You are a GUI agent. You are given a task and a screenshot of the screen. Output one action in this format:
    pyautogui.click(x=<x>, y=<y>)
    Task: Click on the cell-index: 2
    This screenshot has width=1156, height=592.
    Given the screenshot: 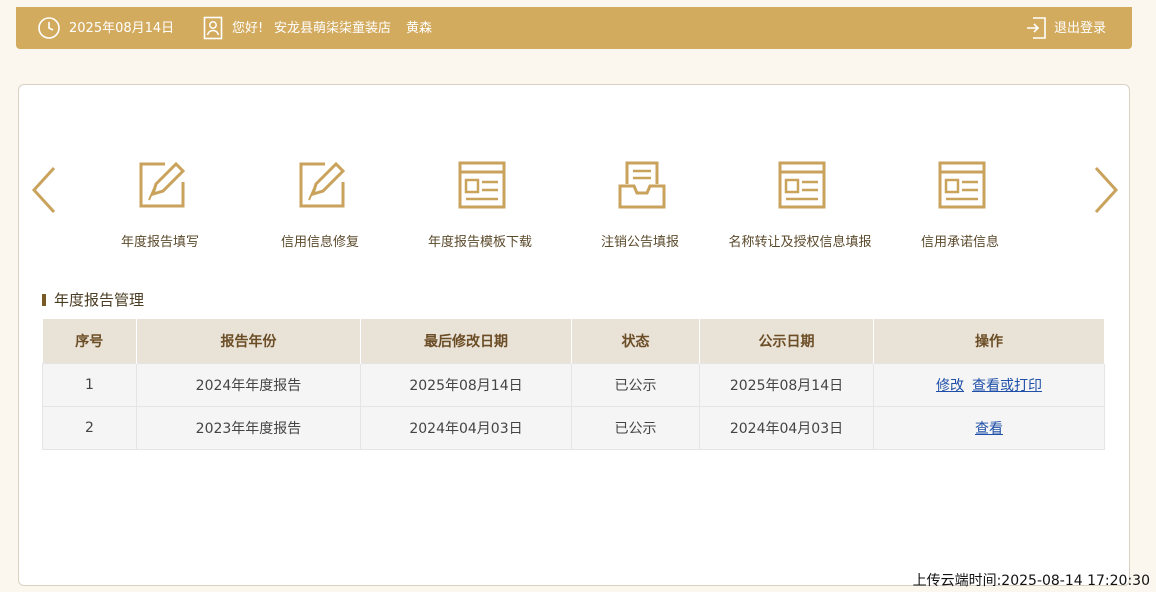 What is the action you would take?
    pyautogui.click(x=89, y=427)
    